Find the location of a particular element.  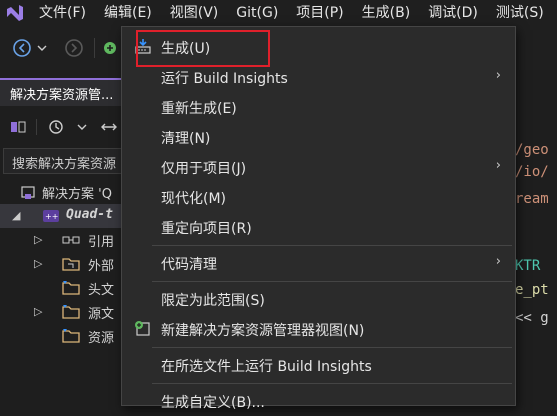

solution-explorer-toolbar is located at coordinates (62, 127).